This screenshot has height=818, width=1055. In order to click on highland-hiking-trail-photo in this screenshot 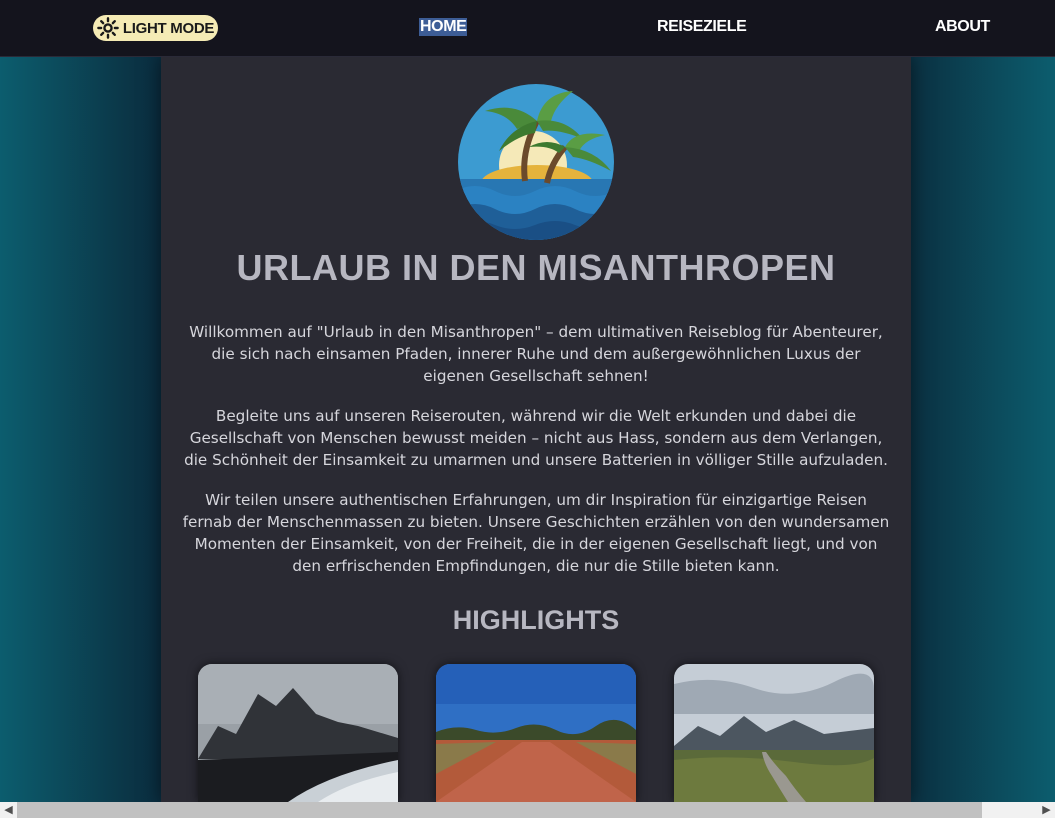, I will do `click(774, 733)`.